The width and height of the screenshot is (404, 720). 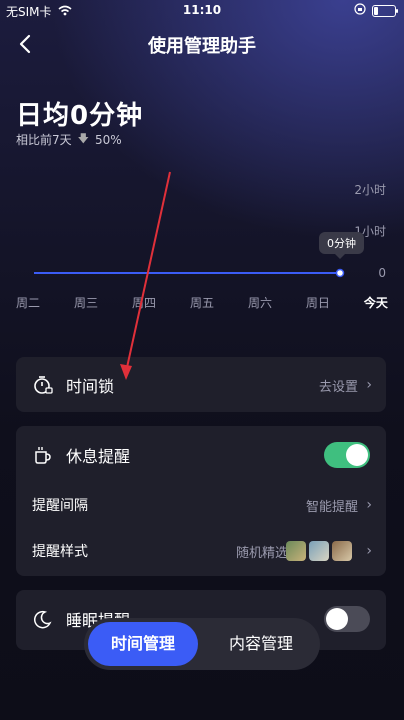 I want to click on battery-icon, so click(x=385, y=10).